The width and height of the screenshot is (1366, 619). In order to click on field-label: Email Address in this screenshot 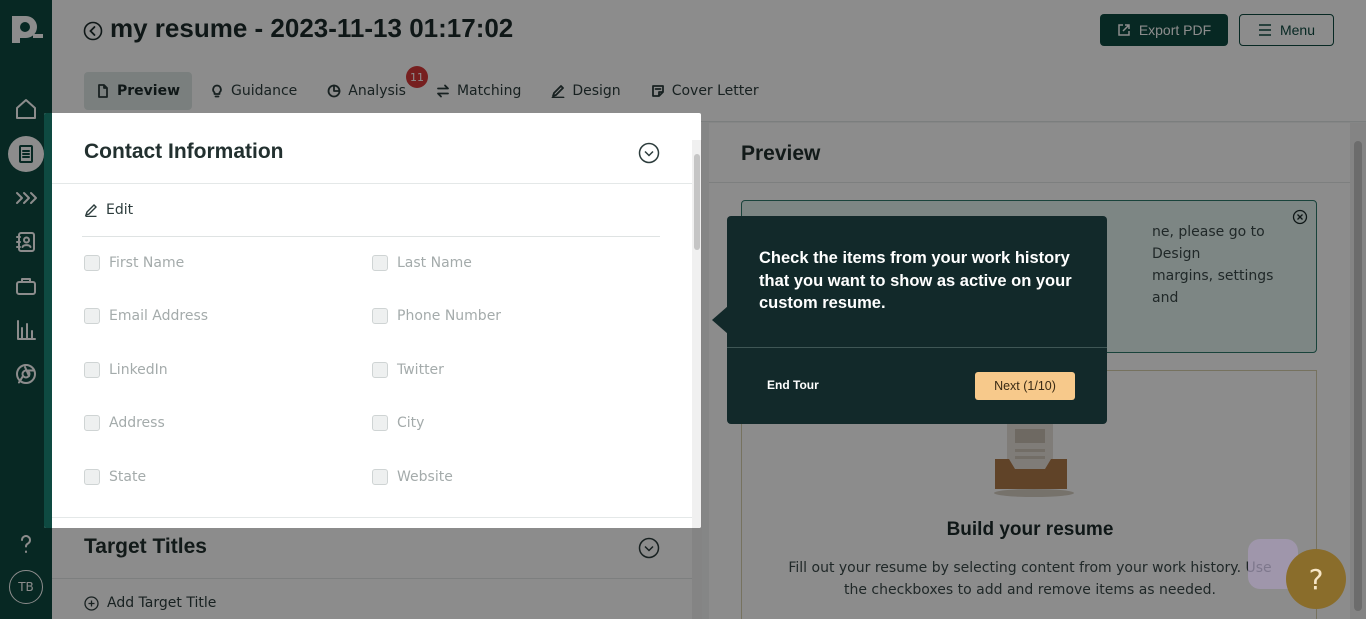, I will do `click(159, 316)`.